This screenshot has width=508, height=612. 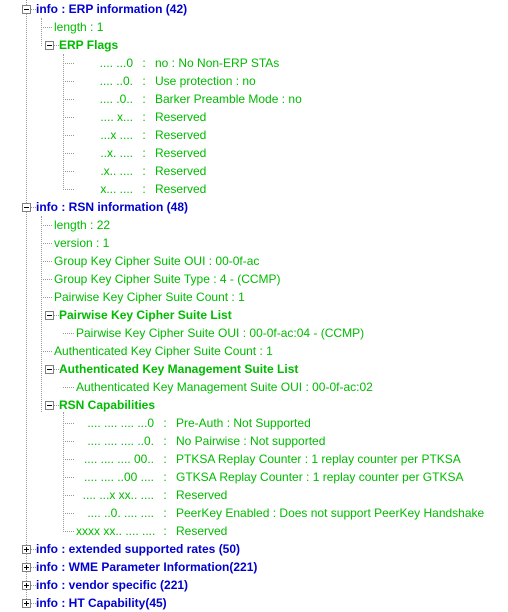 What do you see at coordinates (217, 63) in the screenshot?
I see `bitfield-description: no : No Non-ERP STAs` at bounding box center [217, 63].